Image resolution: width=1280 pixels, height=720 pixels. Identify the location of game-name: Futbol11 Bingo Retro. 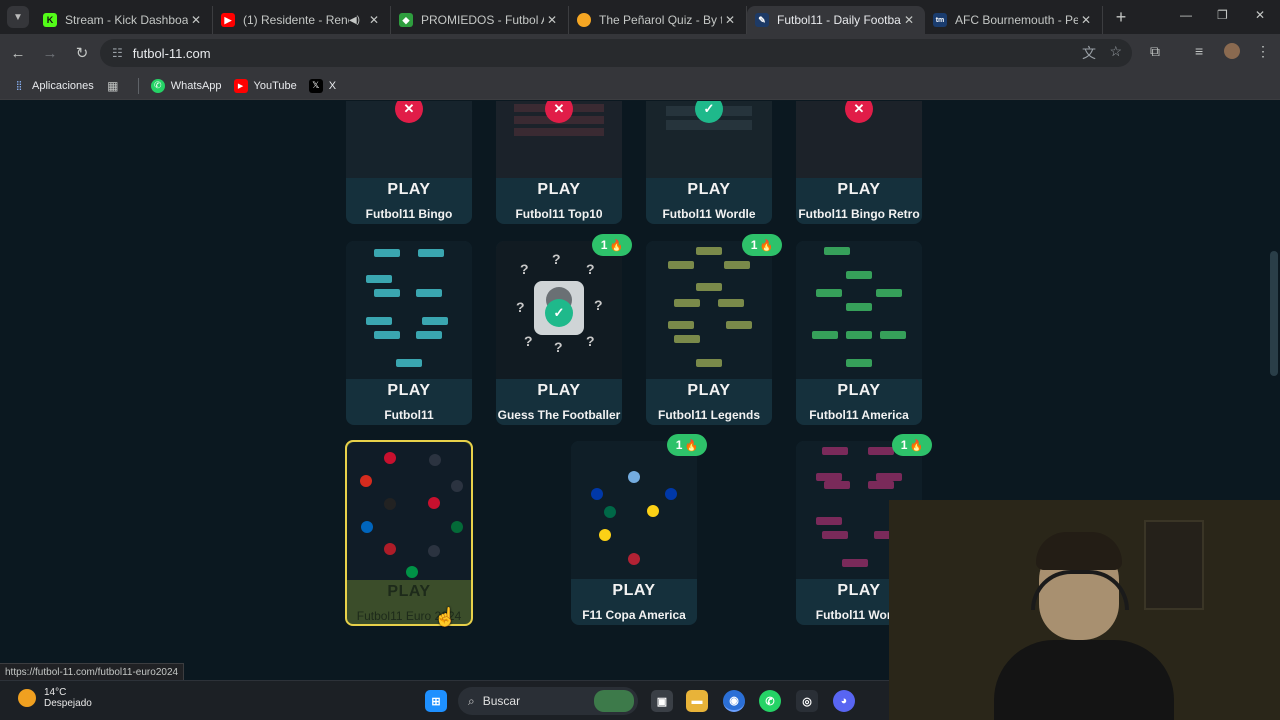
(859, 214).